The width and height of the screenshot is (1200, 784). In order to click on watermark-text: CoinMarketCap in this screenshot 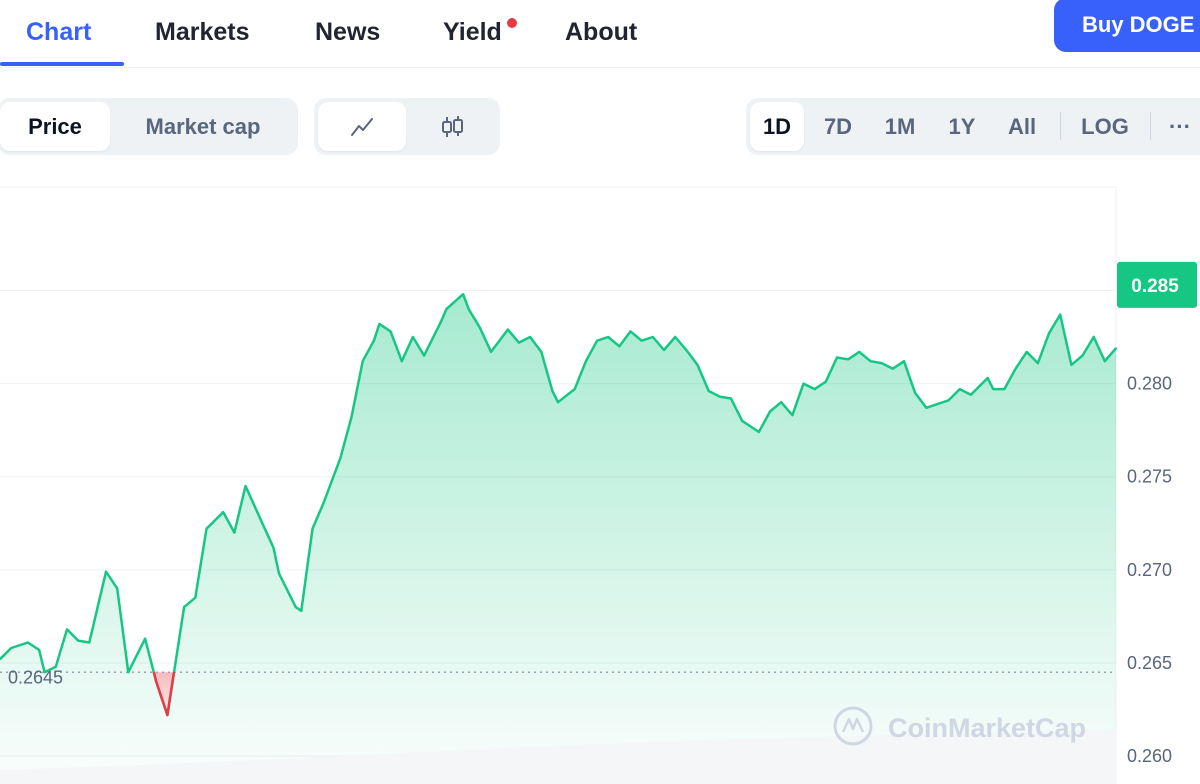, I will do `click(987, 728)`.